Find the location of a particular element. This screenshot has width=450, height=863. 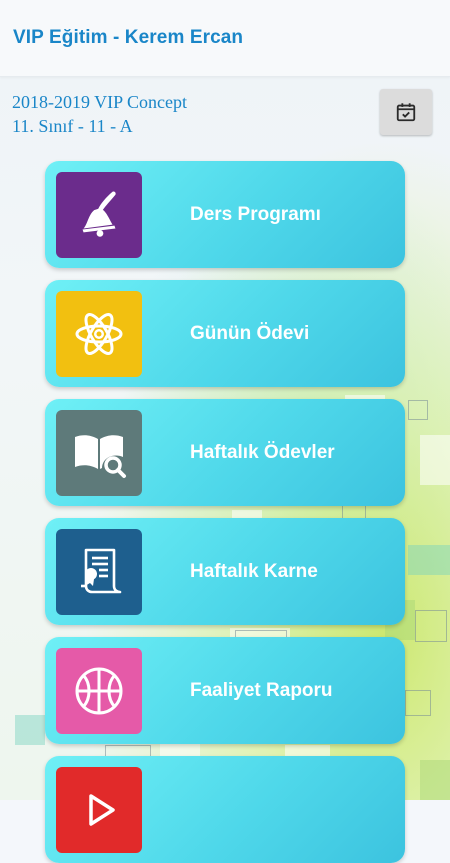

calendar-check-icon is located at coordinates (406, 112).